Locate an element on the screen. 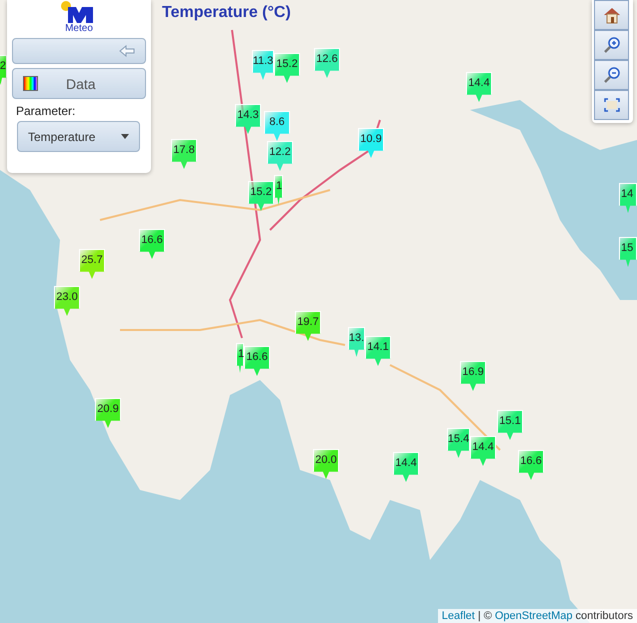 The image size is (637, 623). color-scale-icon is located at coordinates (30, 83).